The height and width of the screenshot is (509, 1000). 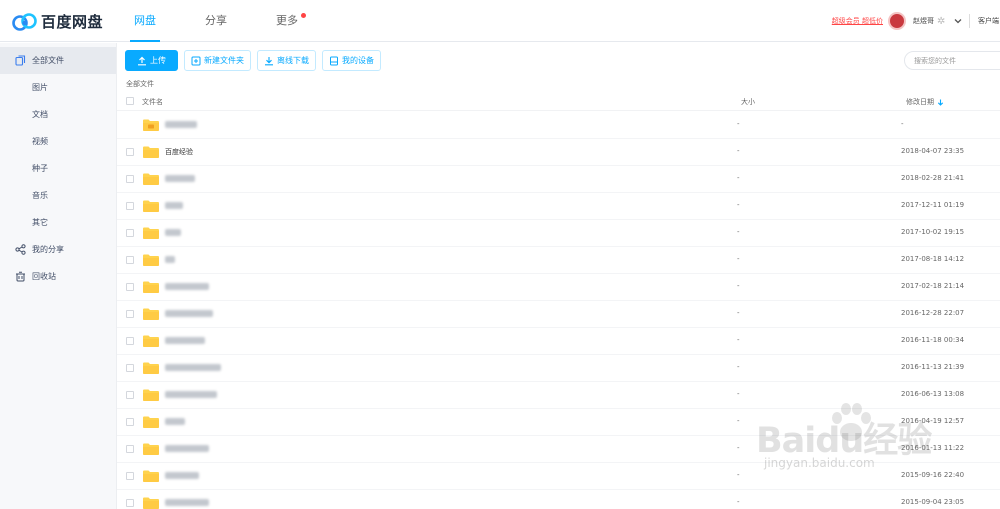 I want to click on select-all-checkbox, so click(x=130, y=101).